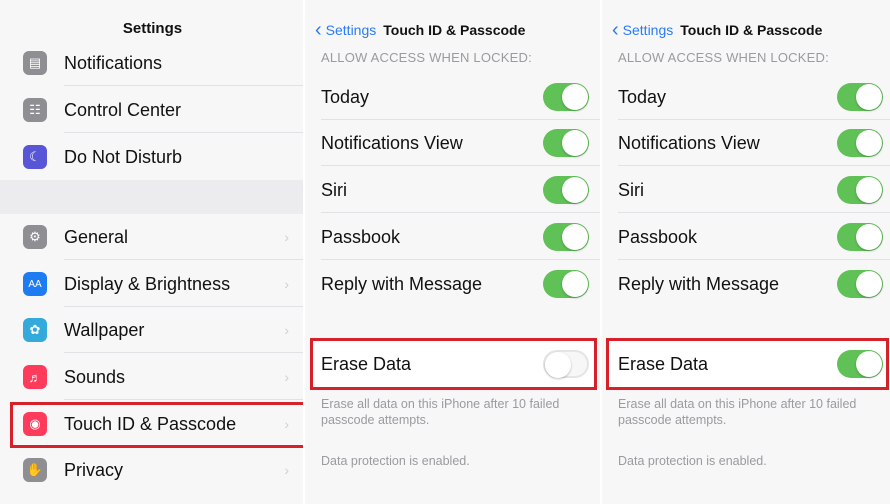 Image resolution: width=890 pixels, height=504 pixels. I want to click on settings-item-label: Control Center, so click(123, 109).